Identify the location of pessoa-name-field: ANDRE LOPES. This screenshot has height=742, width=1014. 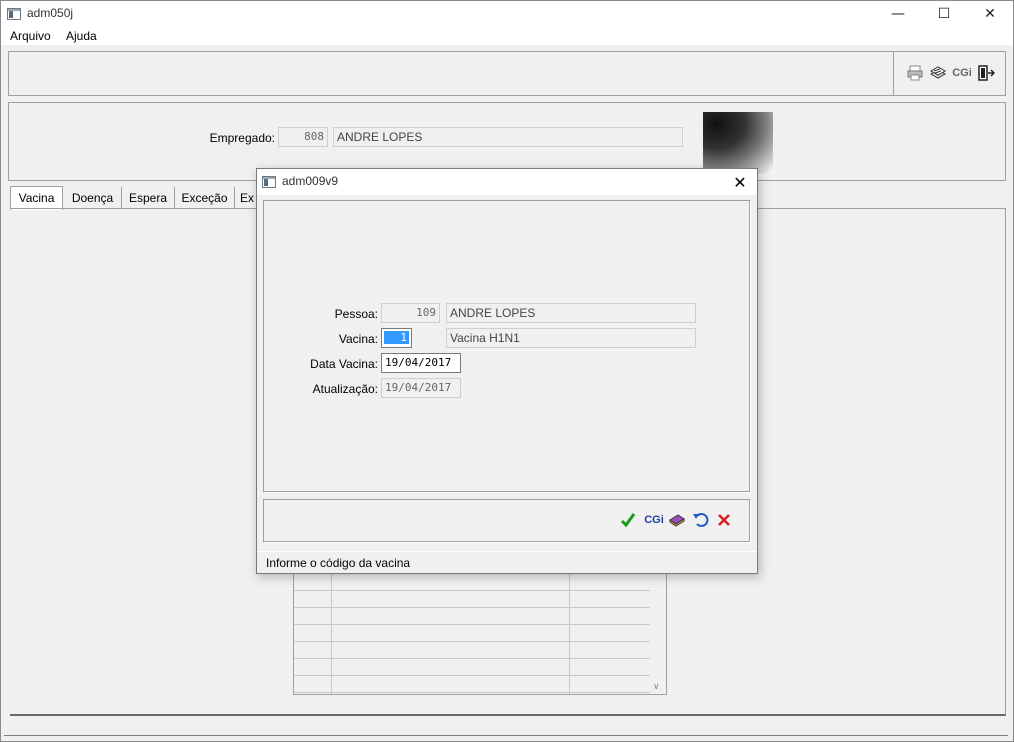
(571, 313).